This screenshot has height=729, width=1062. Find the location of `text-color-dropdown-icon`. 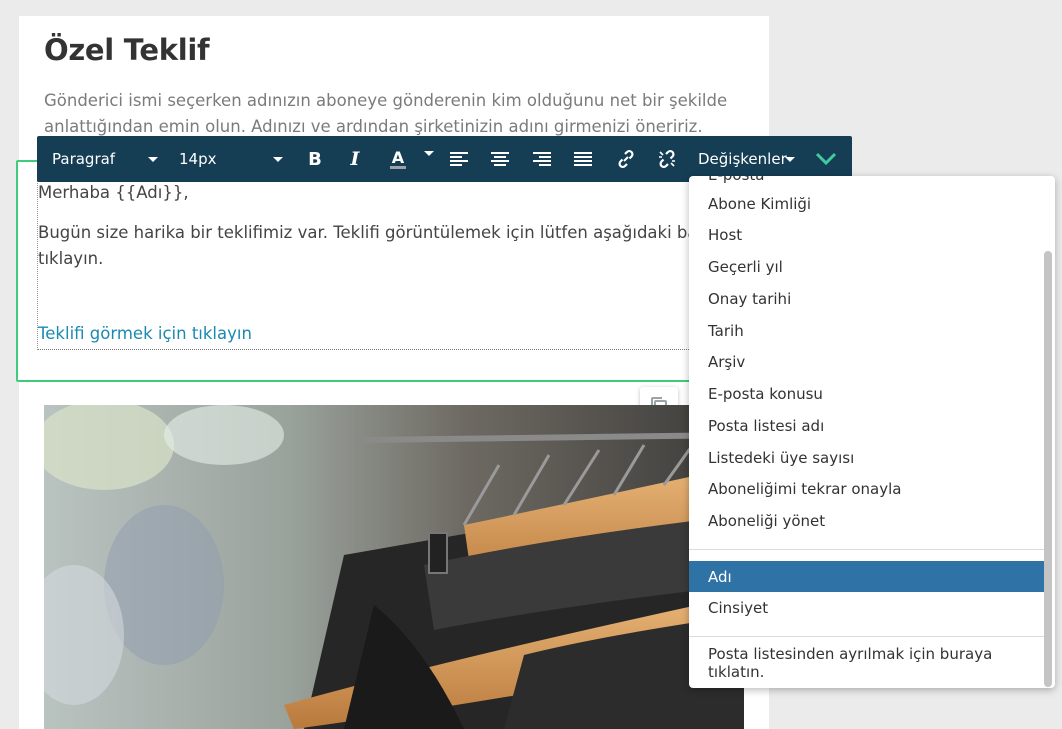

text-color-dropdown-icon is located at coordinates (429, 153).